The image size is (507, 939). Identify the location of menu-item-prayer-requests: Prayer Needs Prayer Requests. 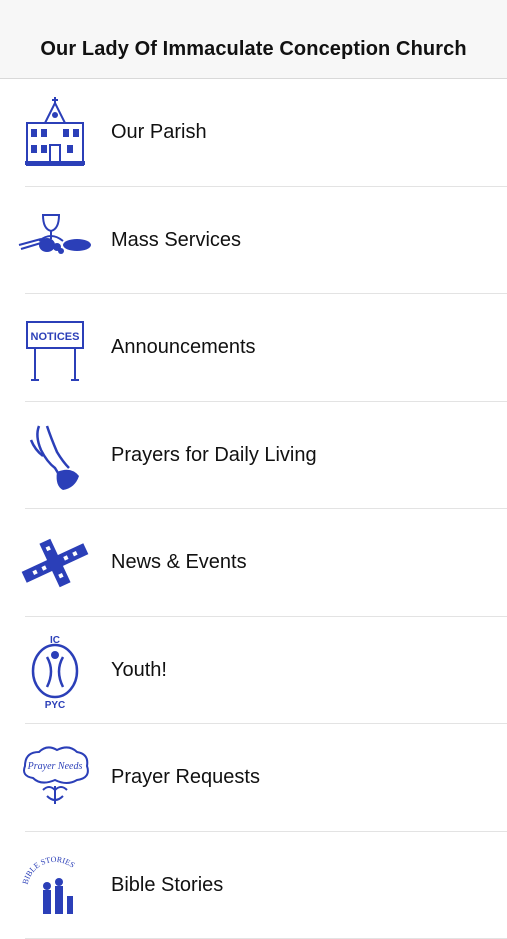
(253, 778).